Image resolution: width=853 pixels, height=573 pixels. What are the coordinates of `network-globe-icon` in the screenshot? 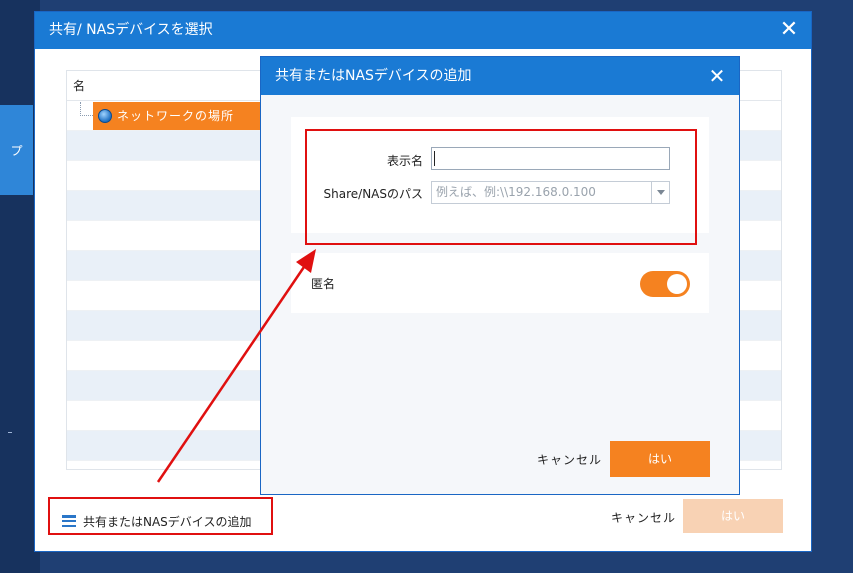 It's located at (105, 116).